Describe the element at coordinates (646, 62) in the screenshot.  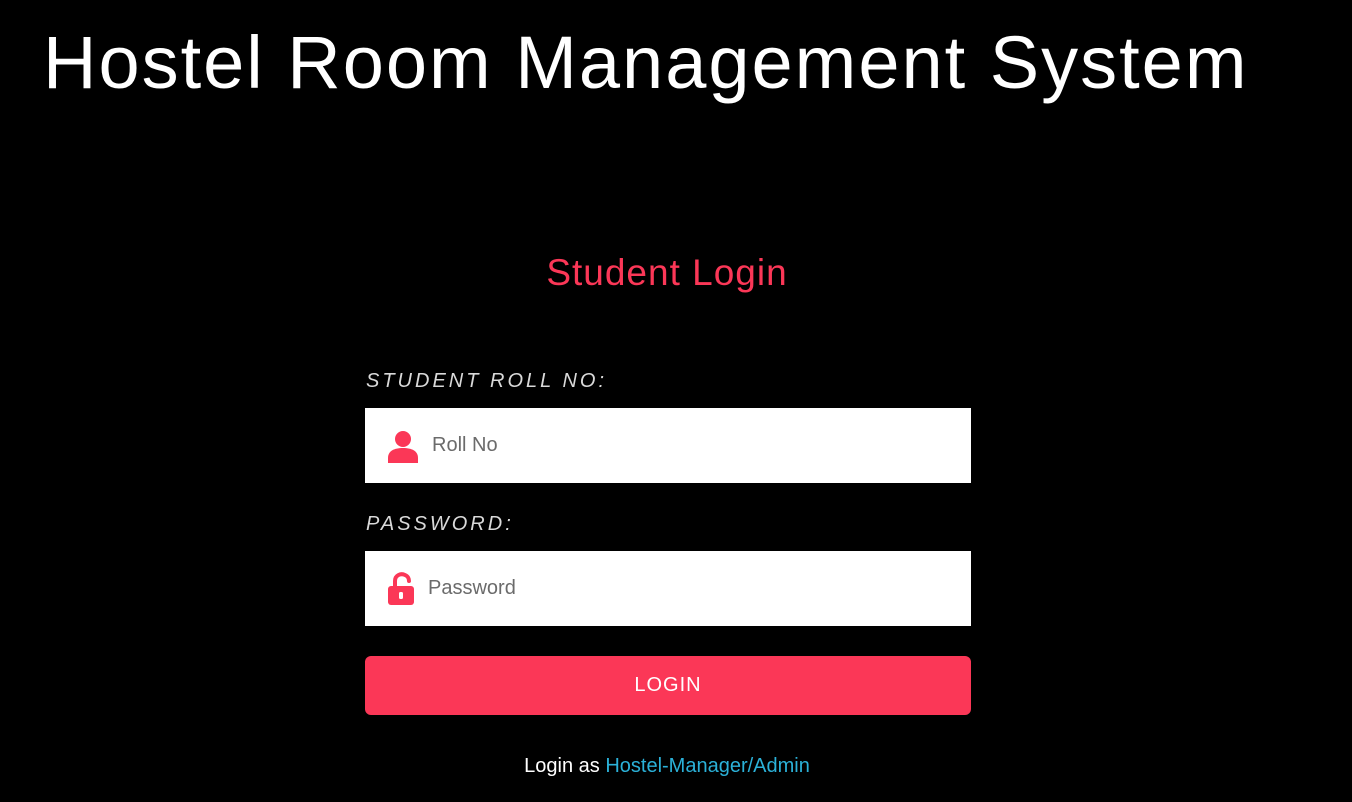
I see `site-title: Hostel Room Management System` at that location.